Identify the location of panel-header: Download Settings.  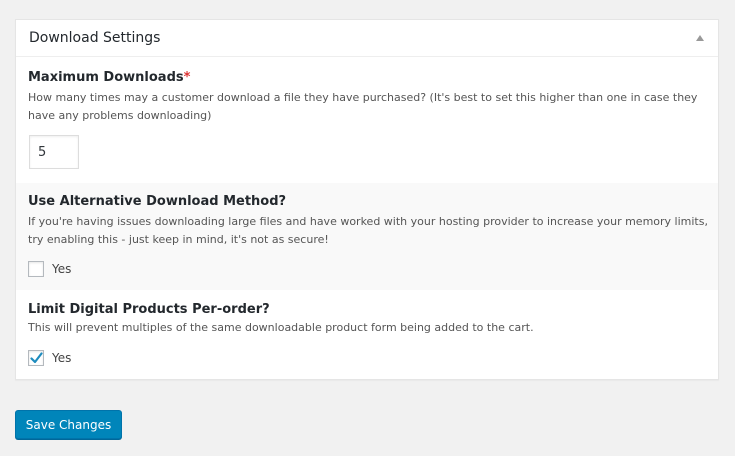
(367, 38).